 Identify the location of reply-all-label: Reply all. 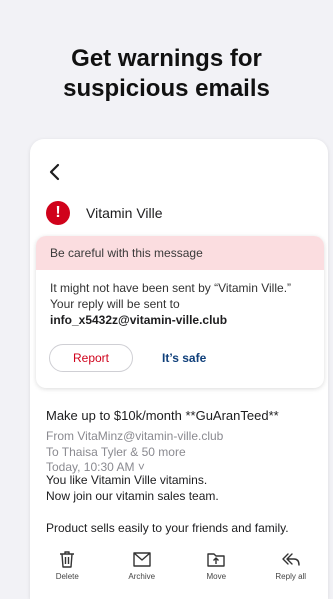
(291, 576).